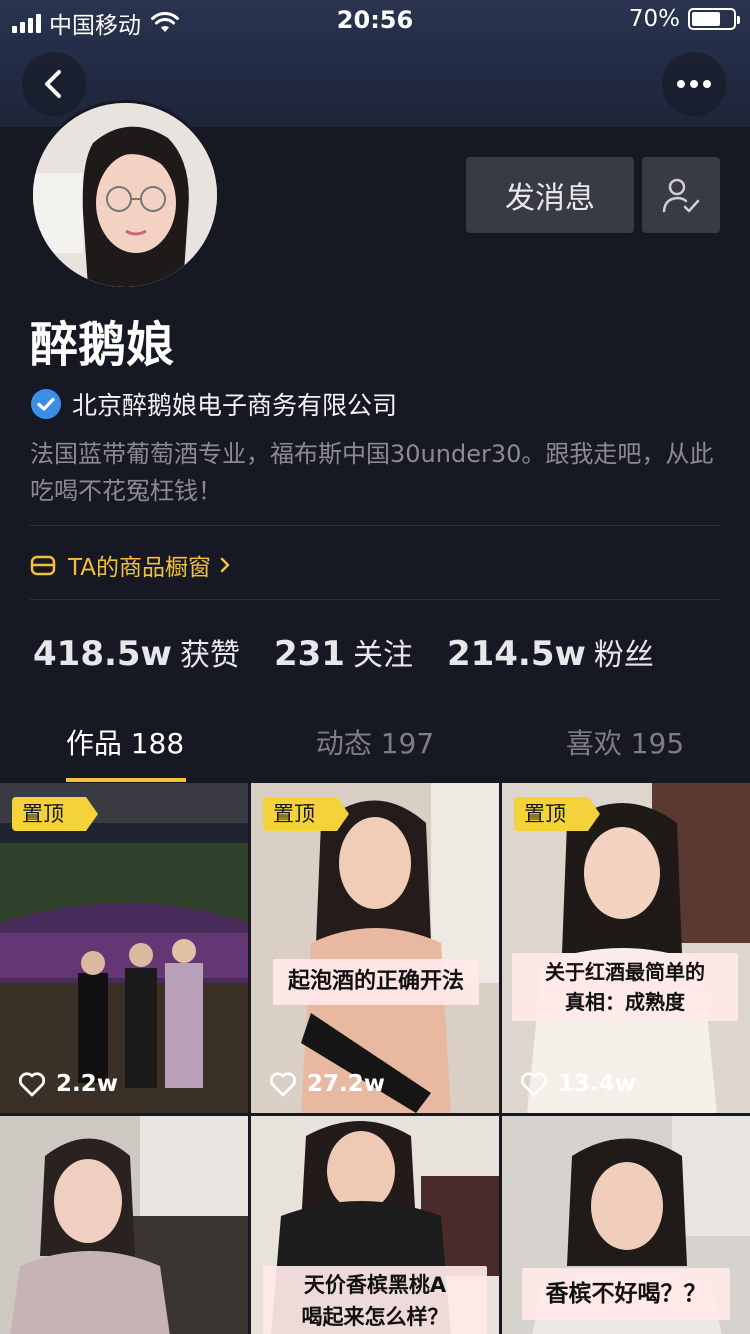  What do you see at coordinates (372, 472) in the screenshot?
I see `profile-bio: 法国蓝带葡萄酒专业，福布斯中国30under30。跟我走吧，从此吃喝不花冤枉钱！` at bounding box center [372, 472].